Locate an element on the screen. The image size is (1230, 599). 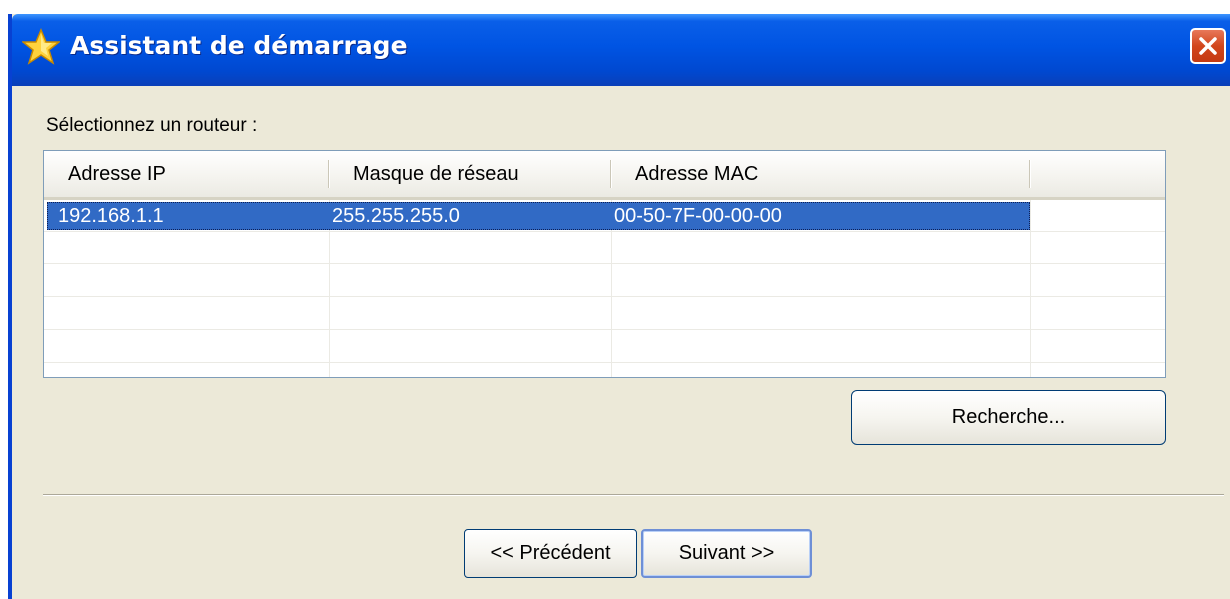
close-icon is located at coordinates (1208, 46).